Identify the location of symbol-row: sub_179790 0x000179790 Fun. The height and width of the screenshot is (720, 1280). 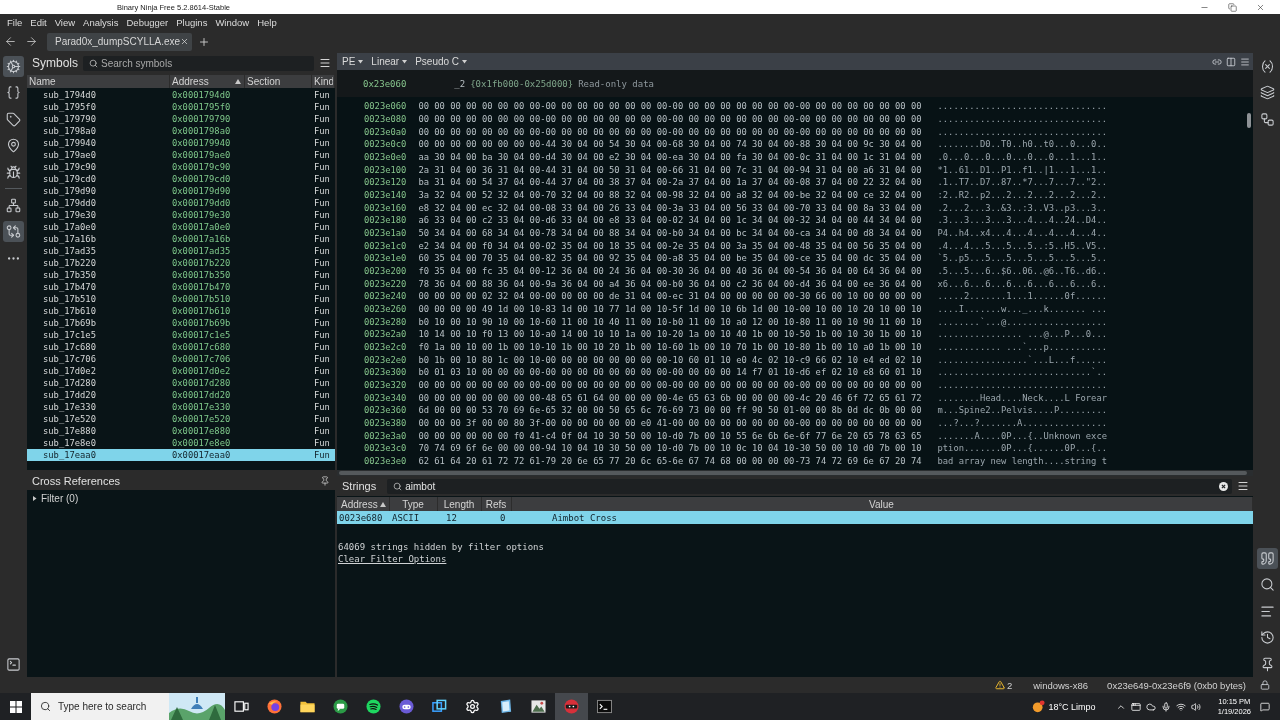
(181, 119).